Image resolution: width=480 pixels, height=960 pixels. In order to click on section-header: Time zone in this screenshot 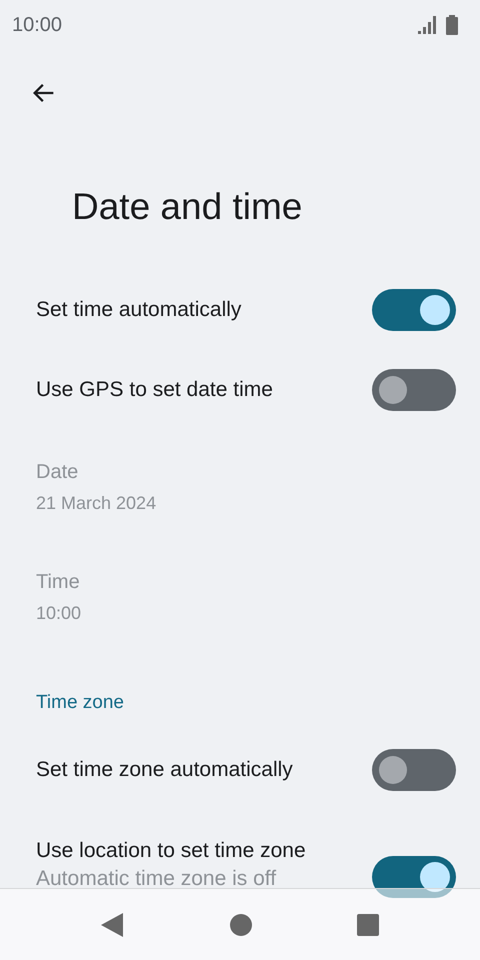, I will do `click(80, 702)`.